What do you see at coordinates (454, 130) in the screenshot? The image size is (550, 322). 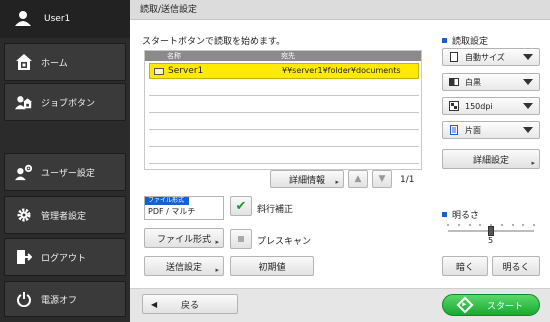 I see `single-side-icon` at bounding box center [454, 130].